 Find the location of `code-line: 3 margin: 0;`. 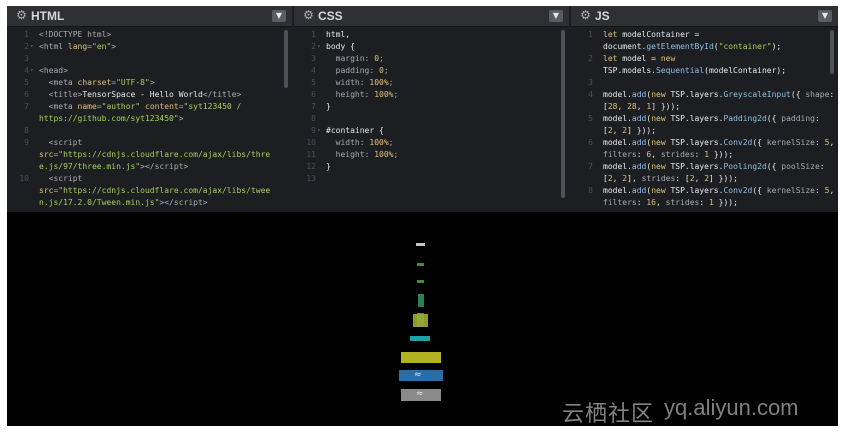

code-line: 3 margin: 0; is located at coordinates (431, 59).